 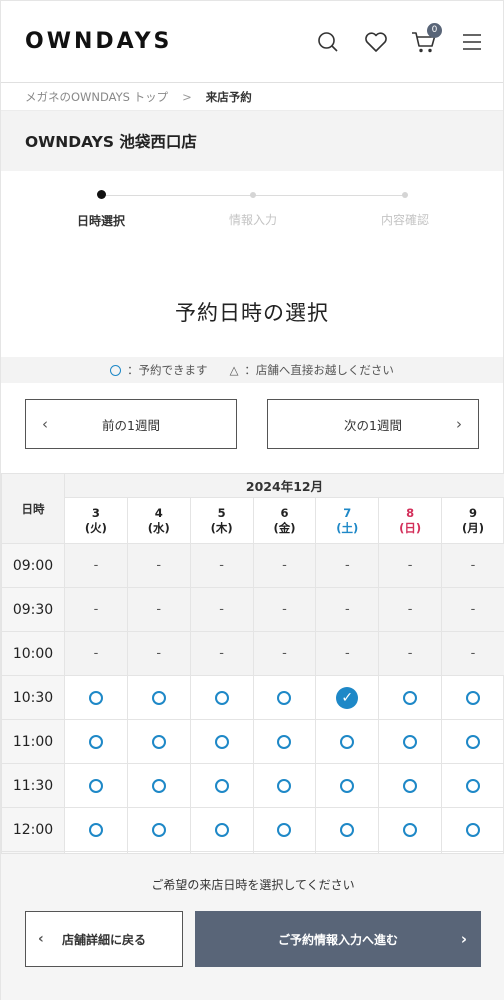 I want to click on menu-icon, so click(x=472, y=42).